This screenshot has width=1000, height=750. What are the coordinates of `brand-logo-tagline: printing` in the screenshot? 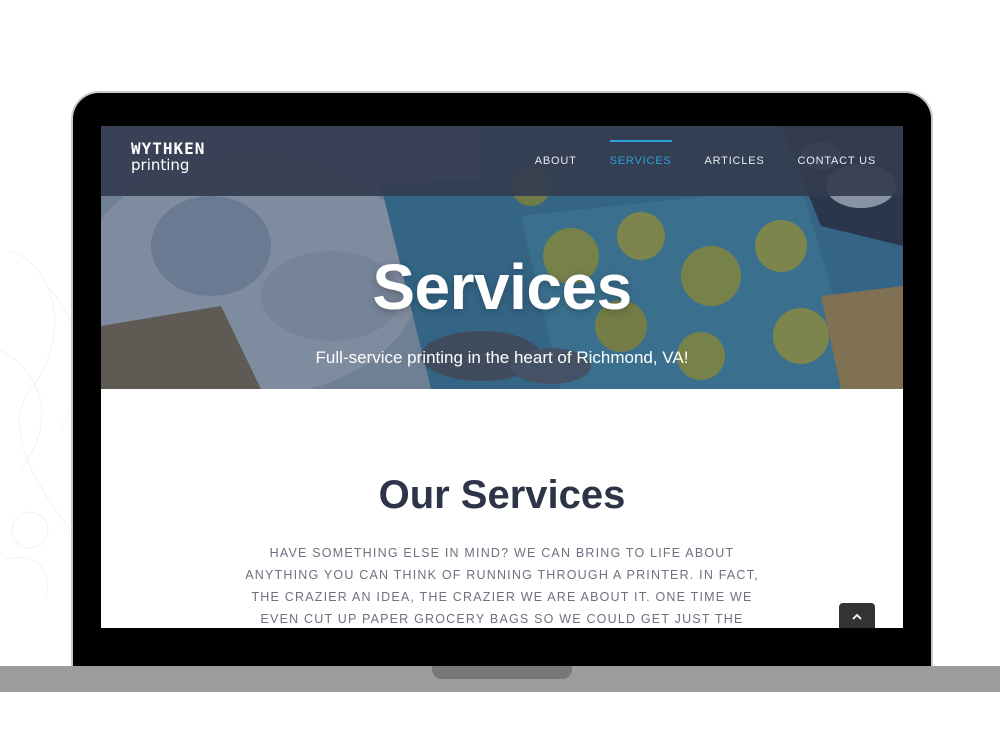 It's located at (160, 165).